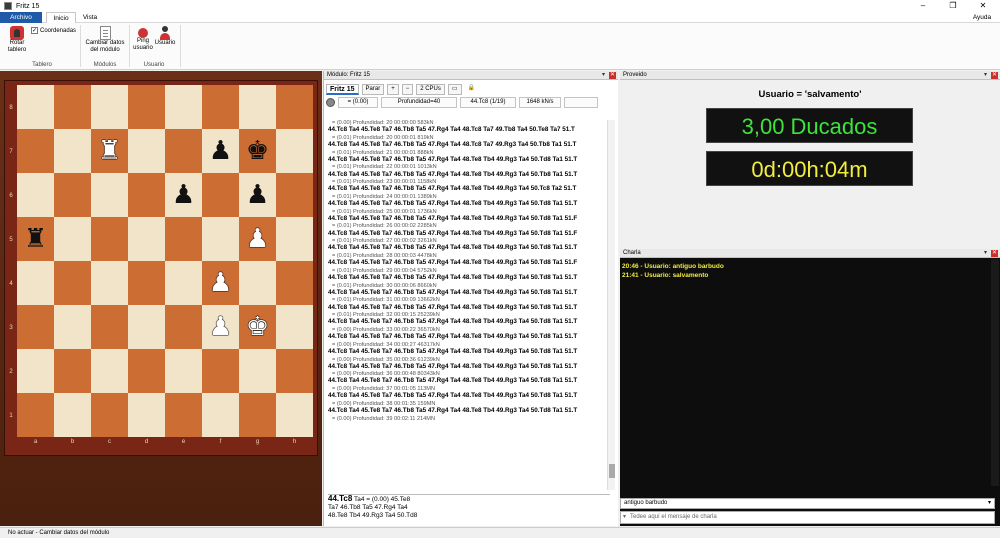  I want to click on square-h7, so click(294, 151).